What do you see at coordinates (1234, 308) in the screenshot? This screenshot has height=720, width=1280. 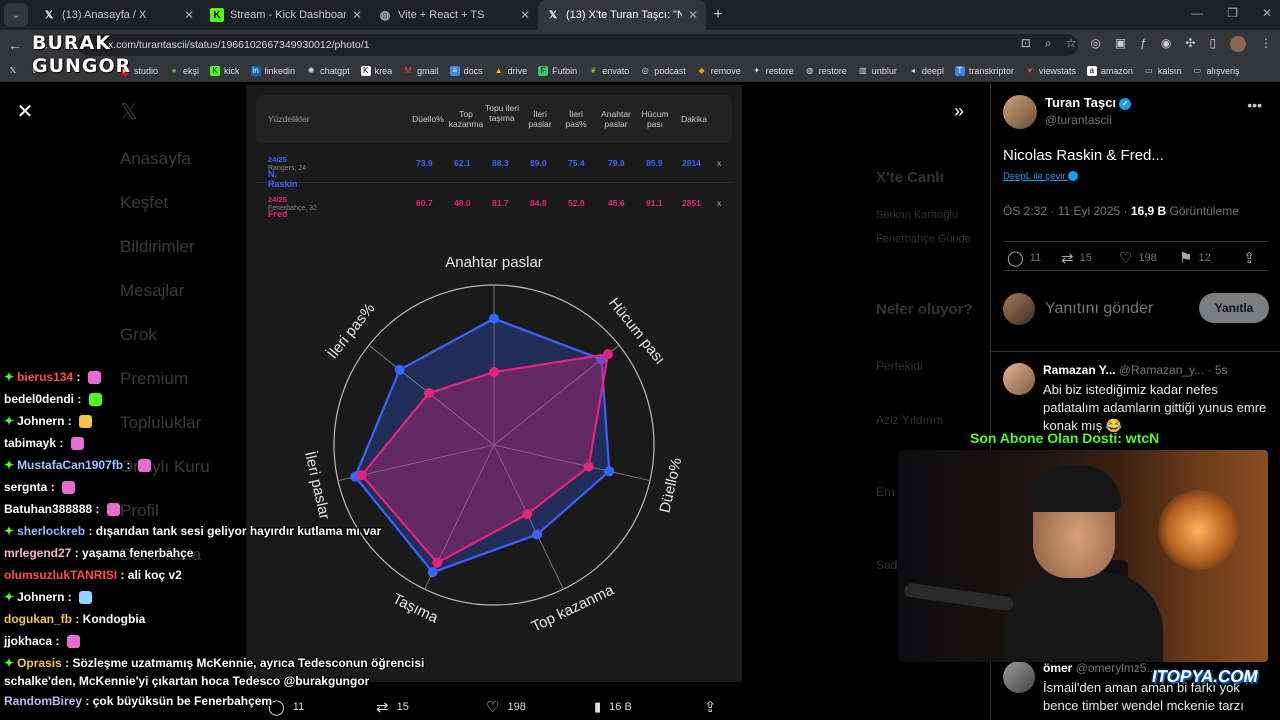 I see `reply-submit-button: Yanıtla` at bounding box center [1234, 308].